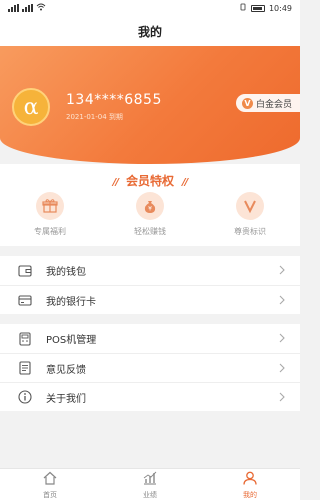  I want to click on battery-icon, so click(257, 8).